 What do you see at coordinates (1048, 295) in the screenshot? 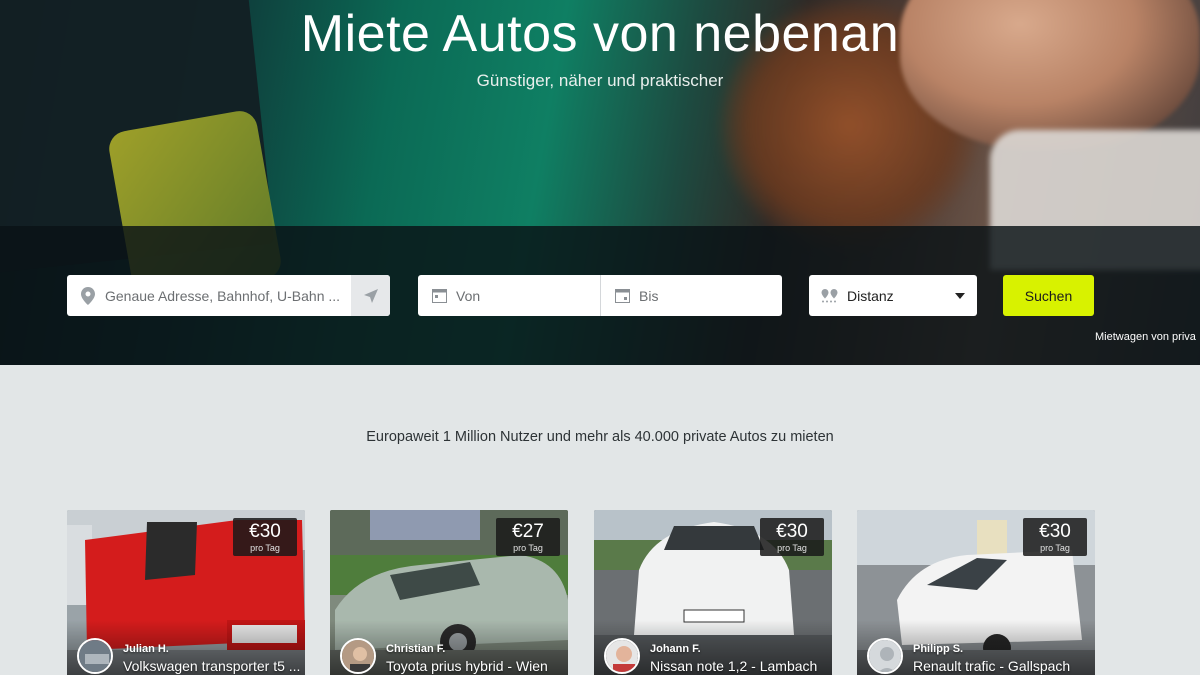
I see `search-button: Suchen` at bounding box center [1048, 295].